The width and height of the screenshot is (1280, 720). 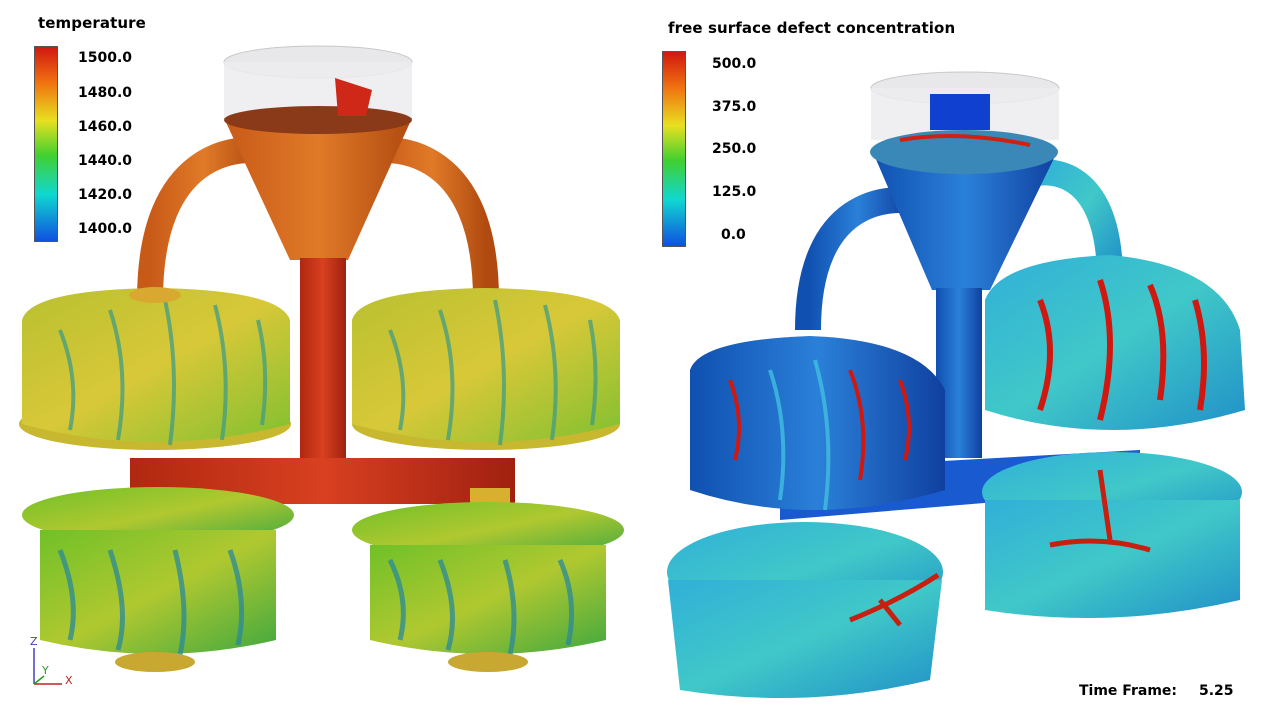 I want to click on axis-y-label: Y, so click(x=45, y=670).